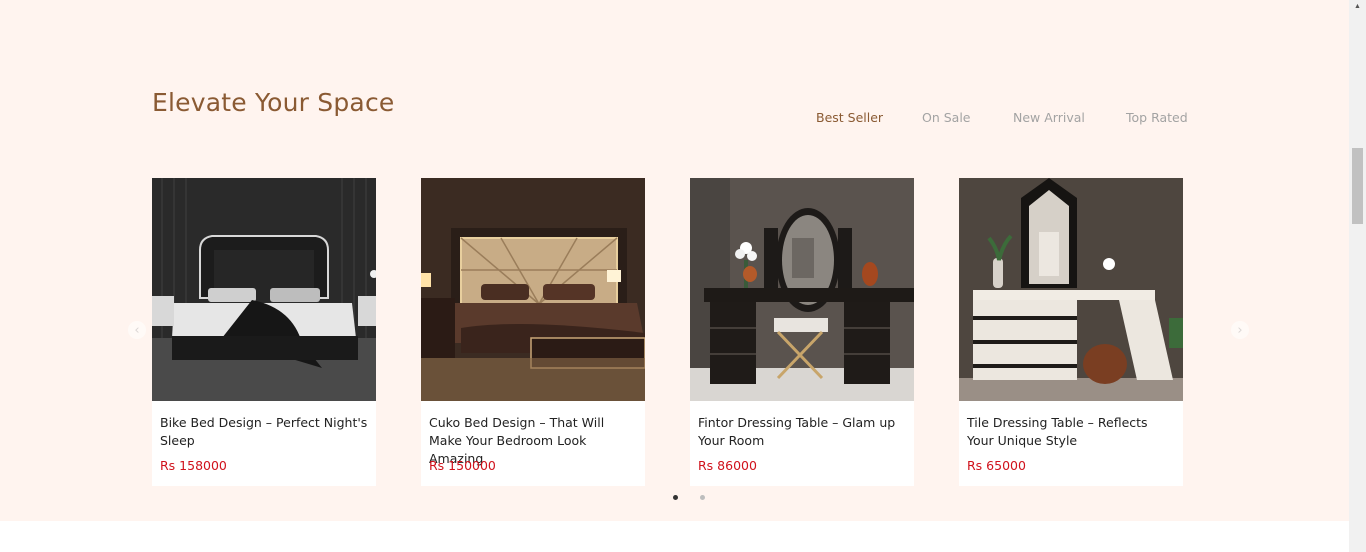  I want to click on scroll-up-arrow-icon: ▲, so click(1357, 6).